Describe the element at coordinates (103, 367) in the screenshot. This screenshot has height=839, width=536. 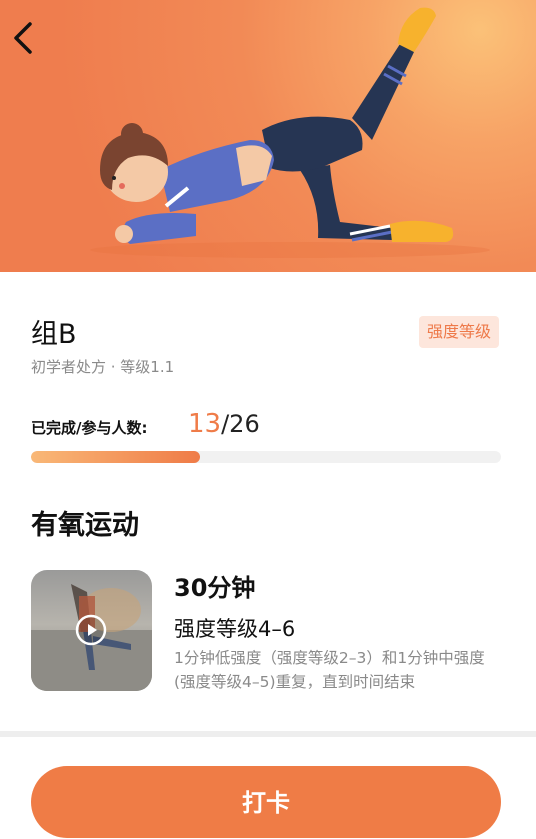
I see `prescription-subtitle: 初学者处方 · 等级1.1` at that location.